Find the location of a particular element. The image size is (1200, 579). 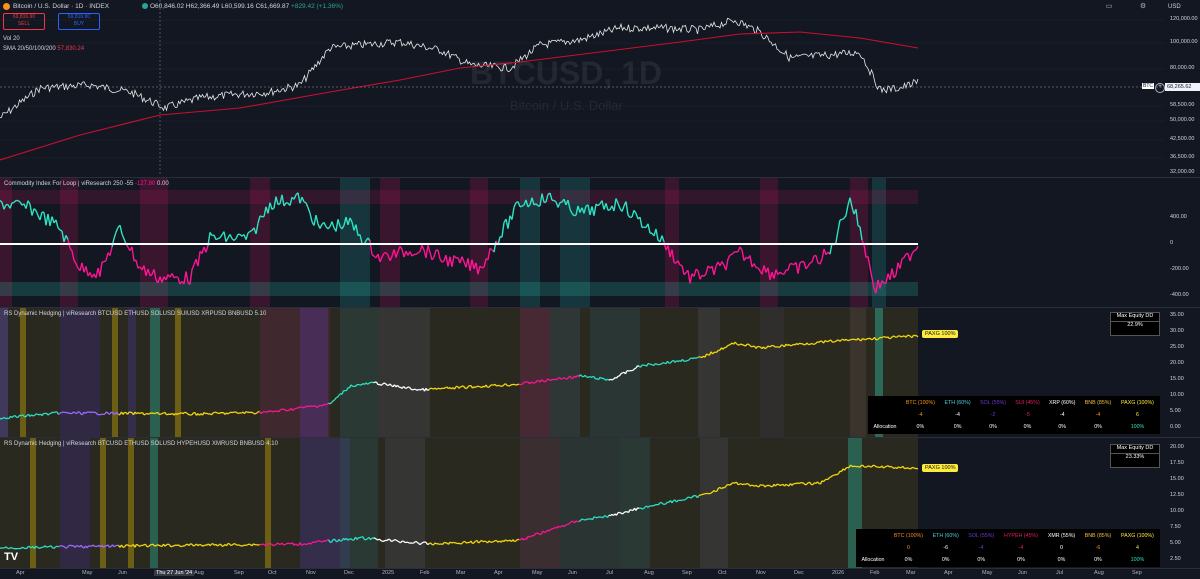

ohlc-close: C61,669.87 is located at coordinates (273, 6).